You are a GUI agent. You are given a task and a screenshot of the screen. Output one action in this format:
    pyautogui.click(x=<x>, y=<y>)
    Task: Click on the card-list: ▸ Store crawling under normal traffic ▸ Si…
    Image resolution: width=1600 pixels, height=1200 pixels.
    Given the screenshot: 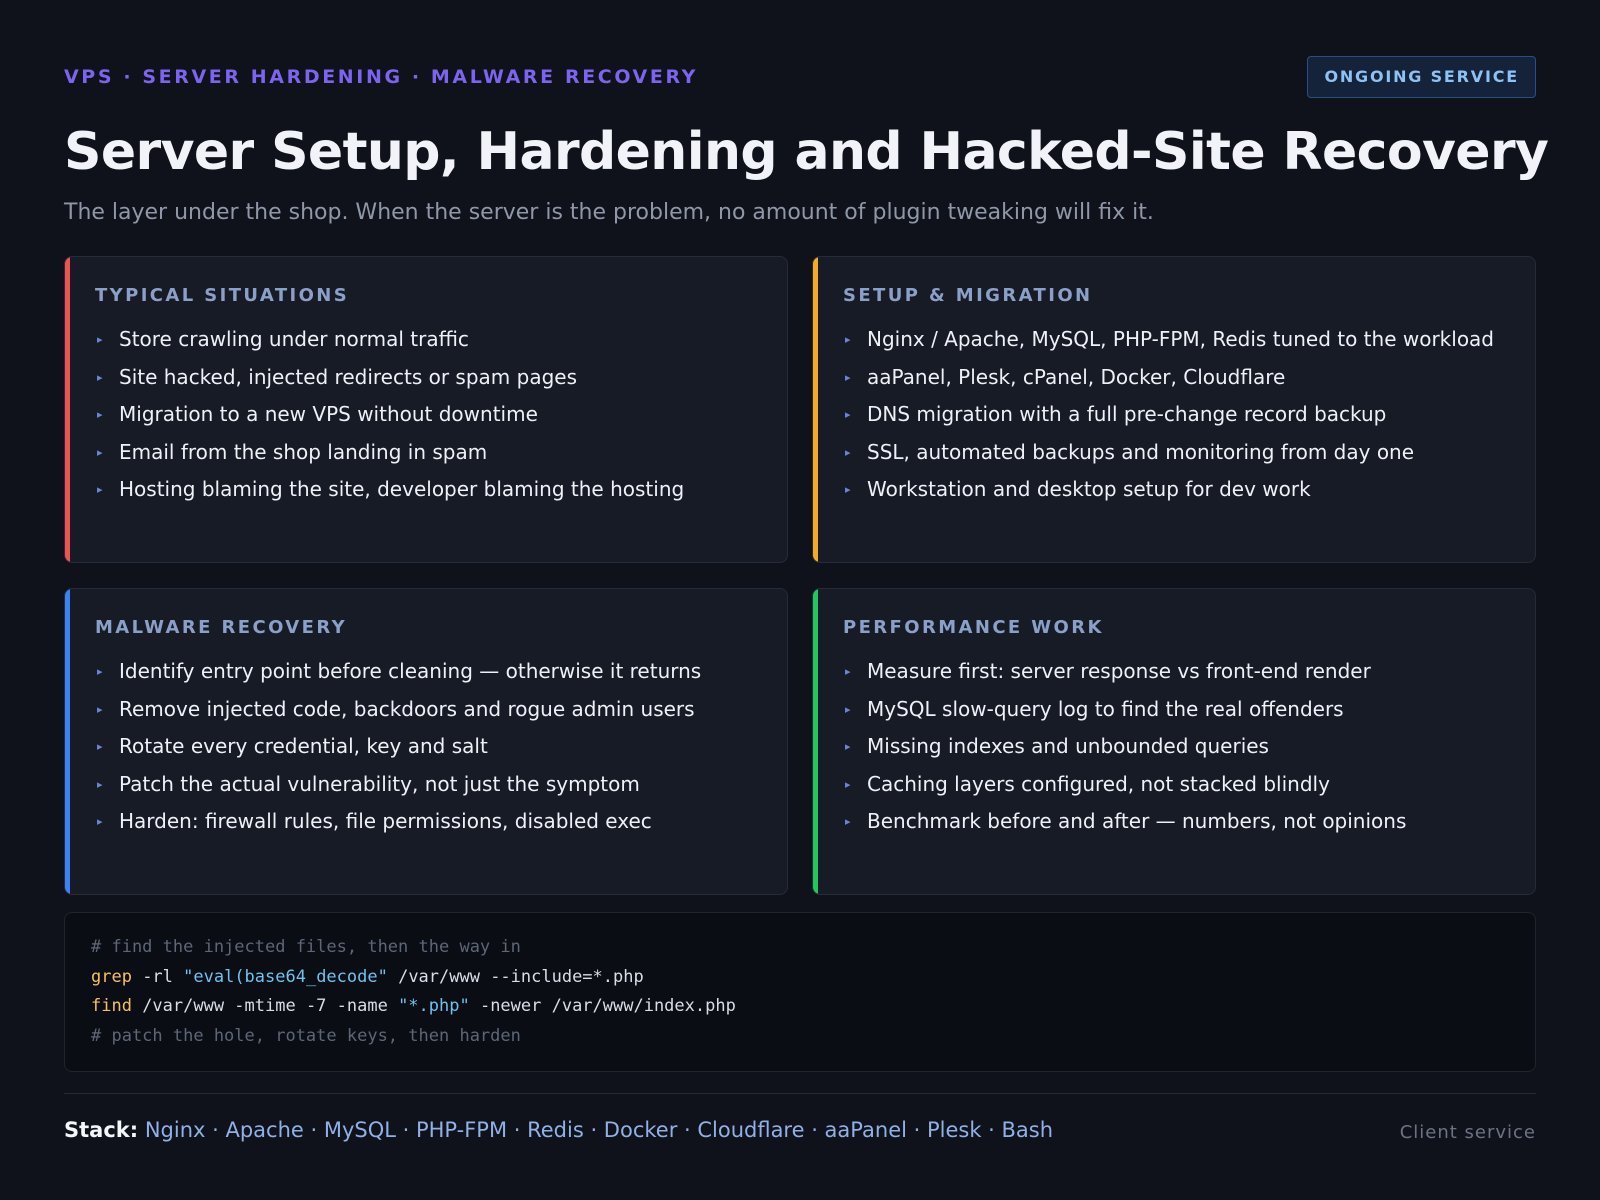 What is the action you would take?
    pyautogui.click(x=432, y=415)
    